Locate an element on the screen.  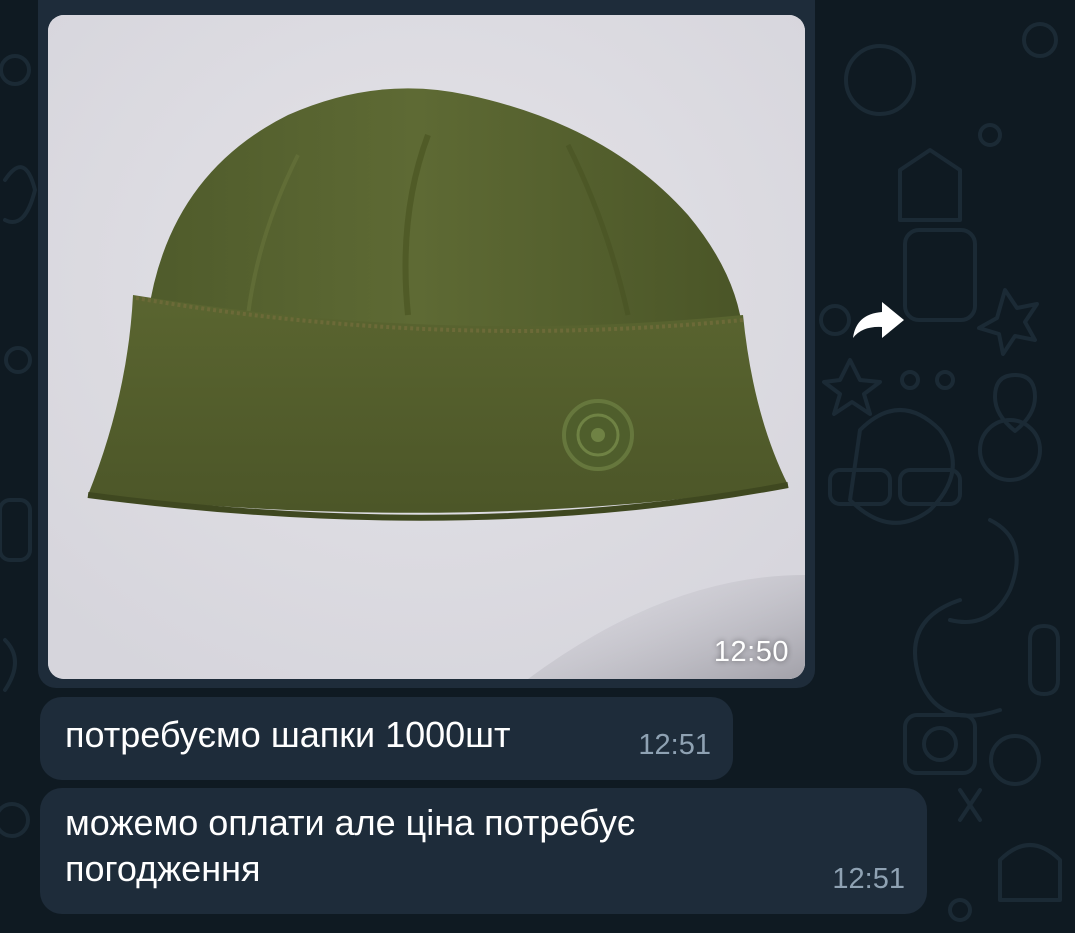
forward-arrow-icon is located at coordinates (878, 320).